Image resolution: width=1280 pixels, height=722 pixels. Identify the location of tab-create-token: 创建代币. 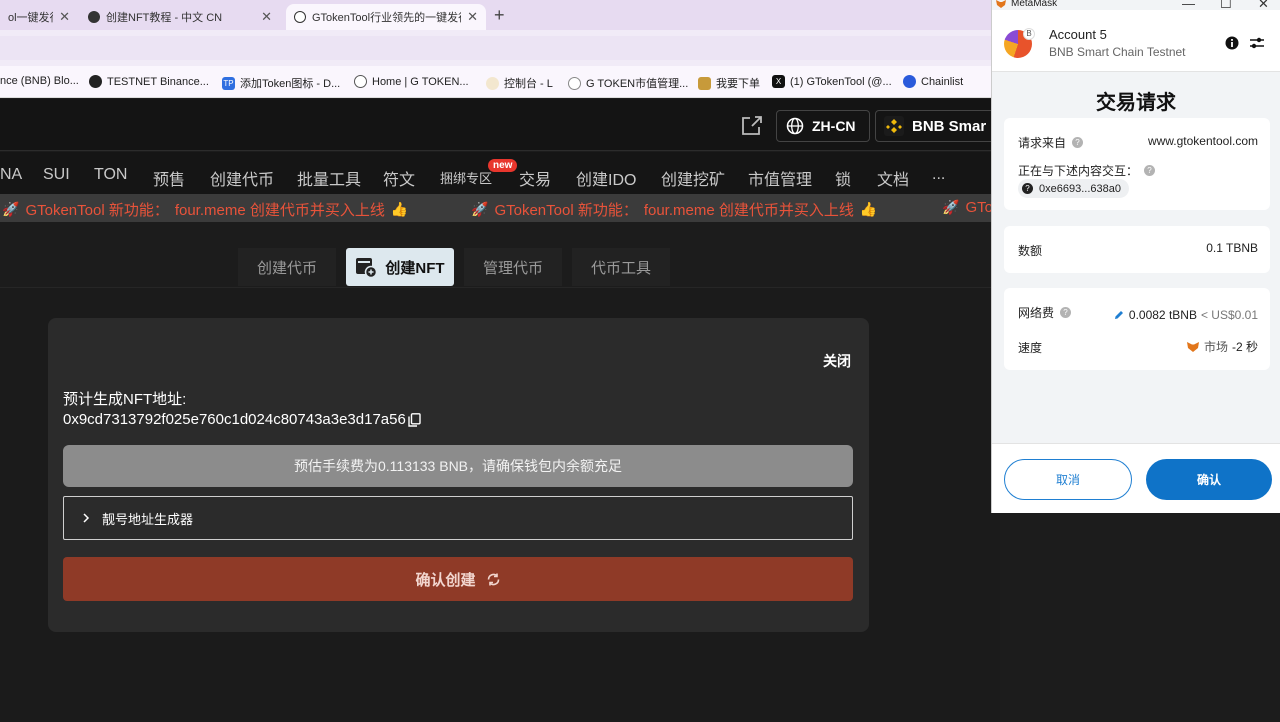
(287, 267).